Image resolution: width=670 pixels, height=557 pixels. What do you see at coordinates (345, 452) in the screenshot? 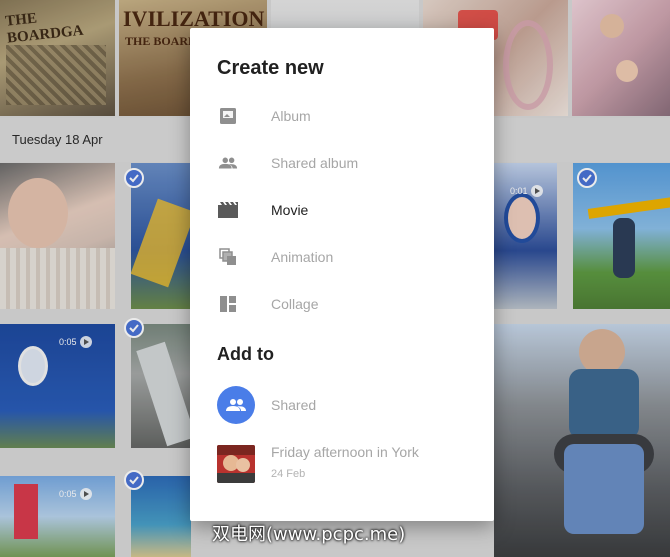
I see `album-title: Friday afternoon in York` at bounding box center [345, 452].